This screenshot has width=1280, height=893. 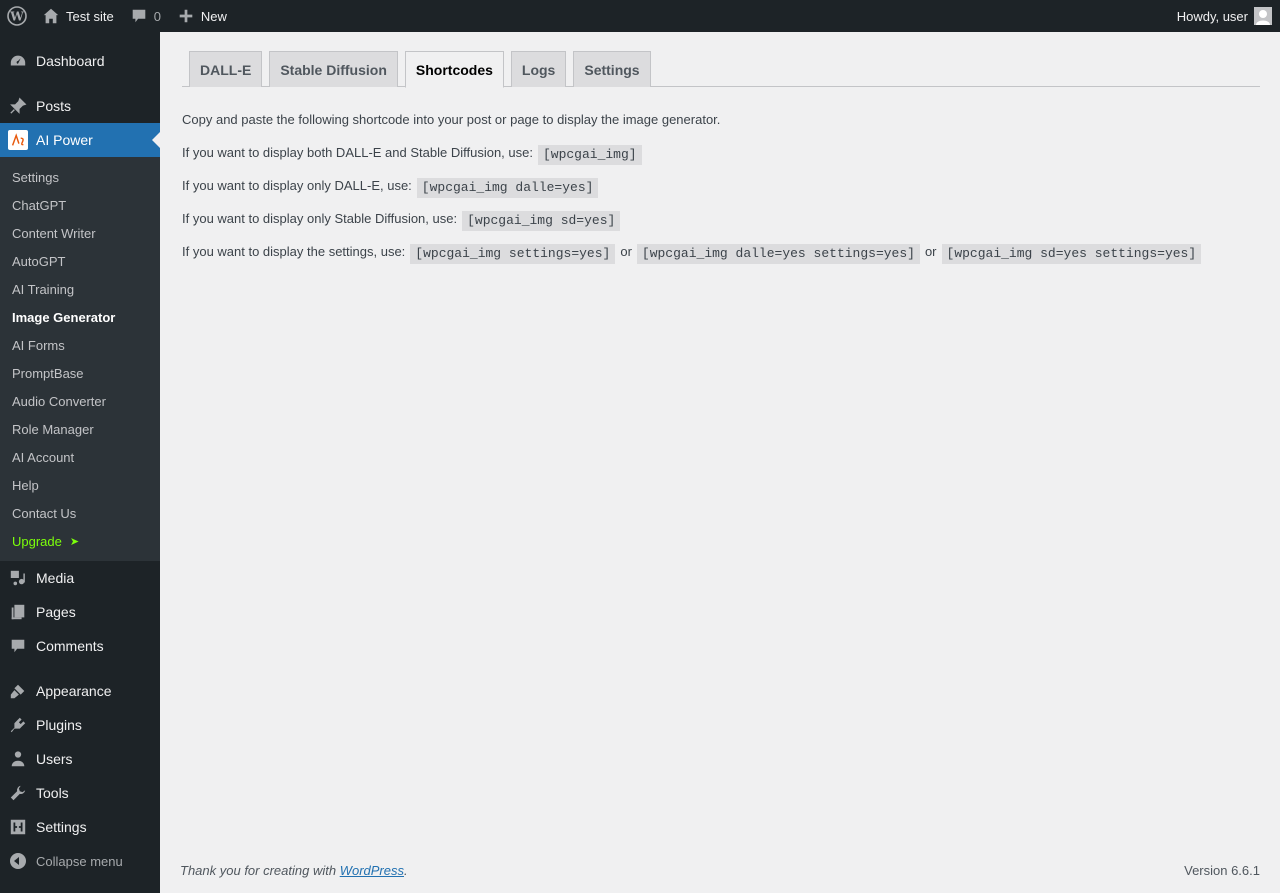 I want to click on new-label: New, so click(x=213, y=16).